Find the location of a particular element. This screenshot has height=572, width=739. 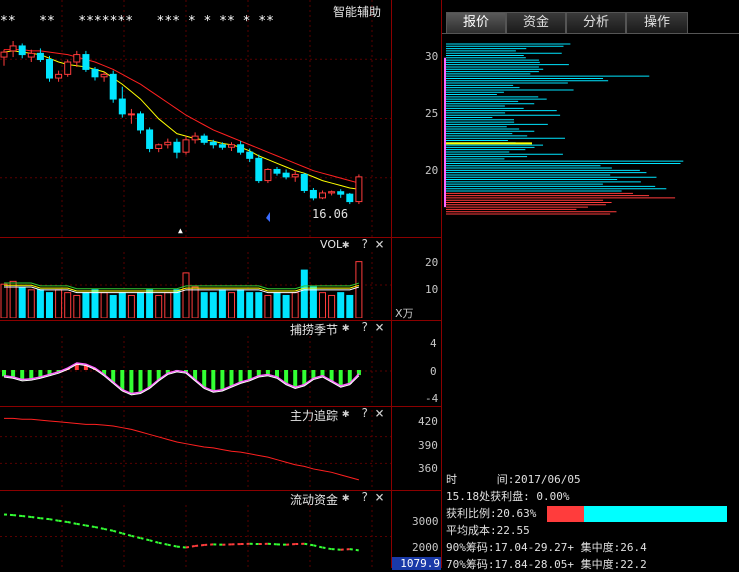

trace-line is located at coordinates (181, 448).